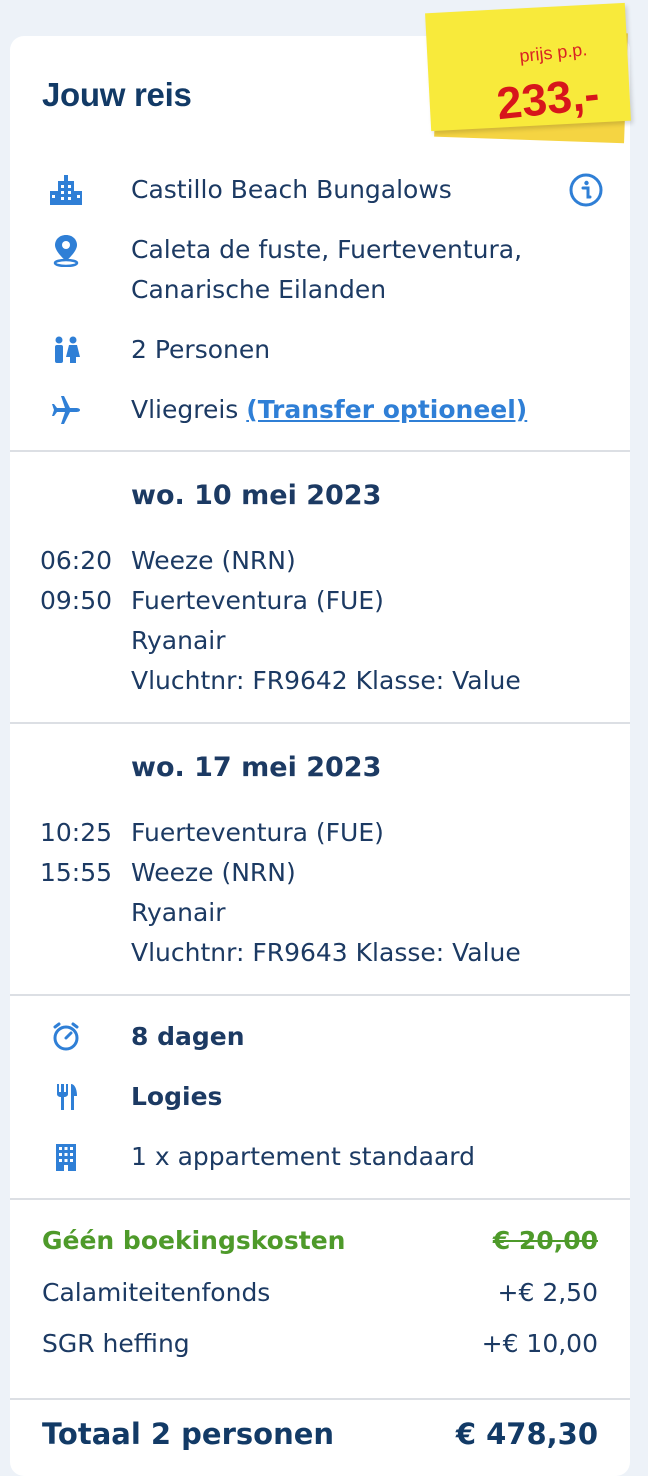 Image resolution: width=648 pixels, height=1476 pixels. What do you see at coordinates (66, 250) in the screenshot?
I see `location-pin-icon` at bounding box center [66, 250].